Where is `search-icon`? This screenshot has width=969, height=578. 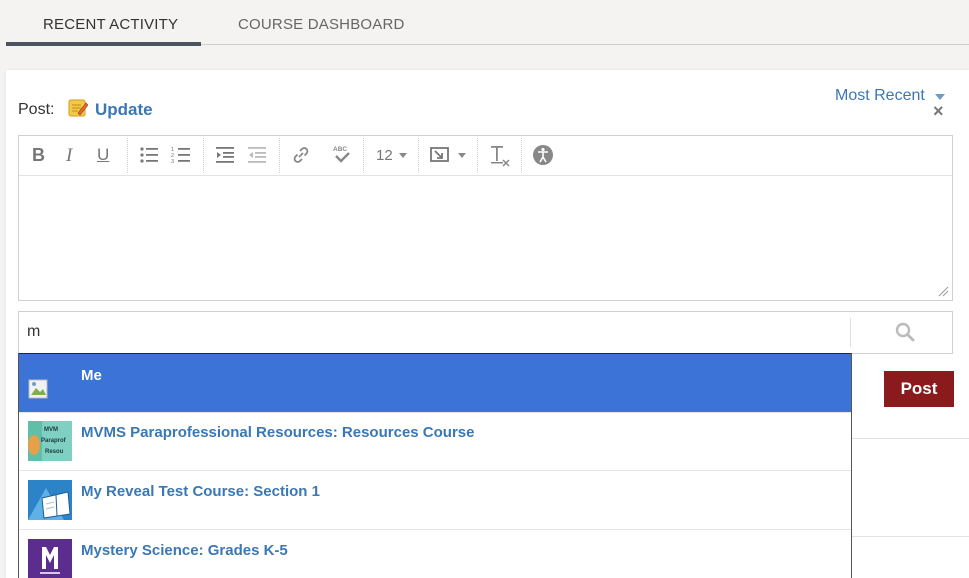
search-icon is located at coordinates (905, 332).